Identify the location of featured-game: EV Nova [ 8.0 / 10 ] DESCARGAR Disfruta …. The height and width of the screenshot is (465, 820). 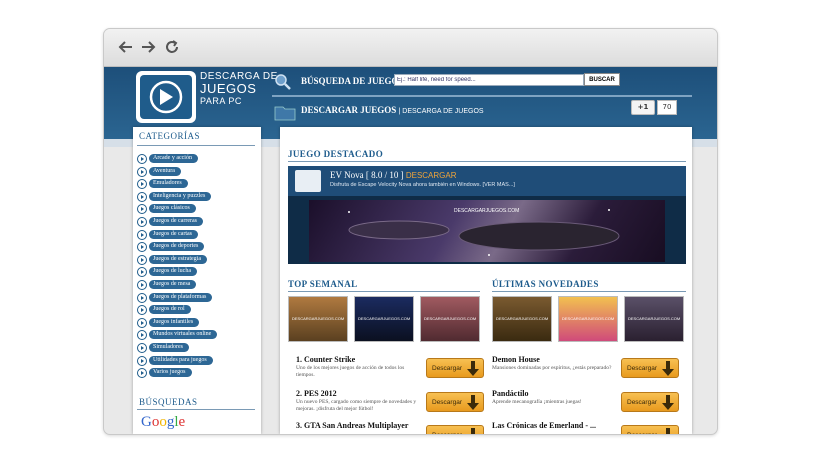
(487, 215).